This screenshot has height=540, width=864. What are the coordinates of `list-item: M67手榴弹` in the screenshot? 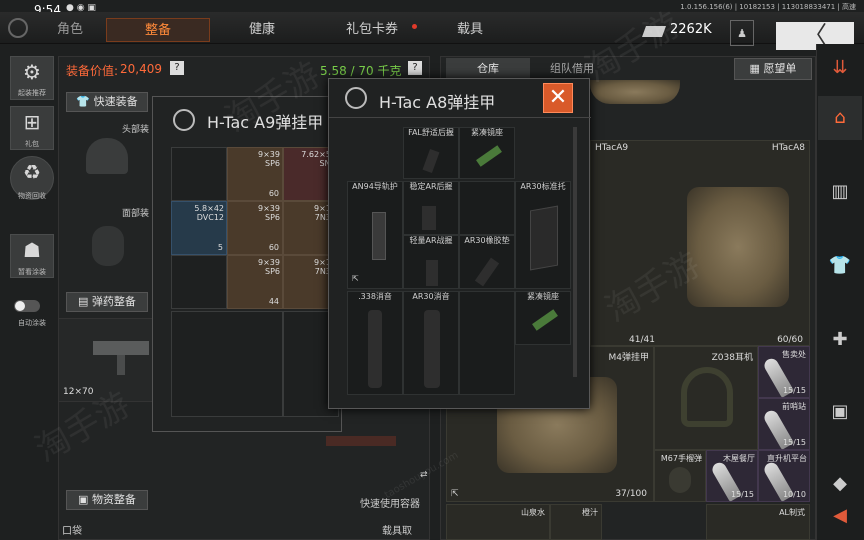 It's located at (680, 476).